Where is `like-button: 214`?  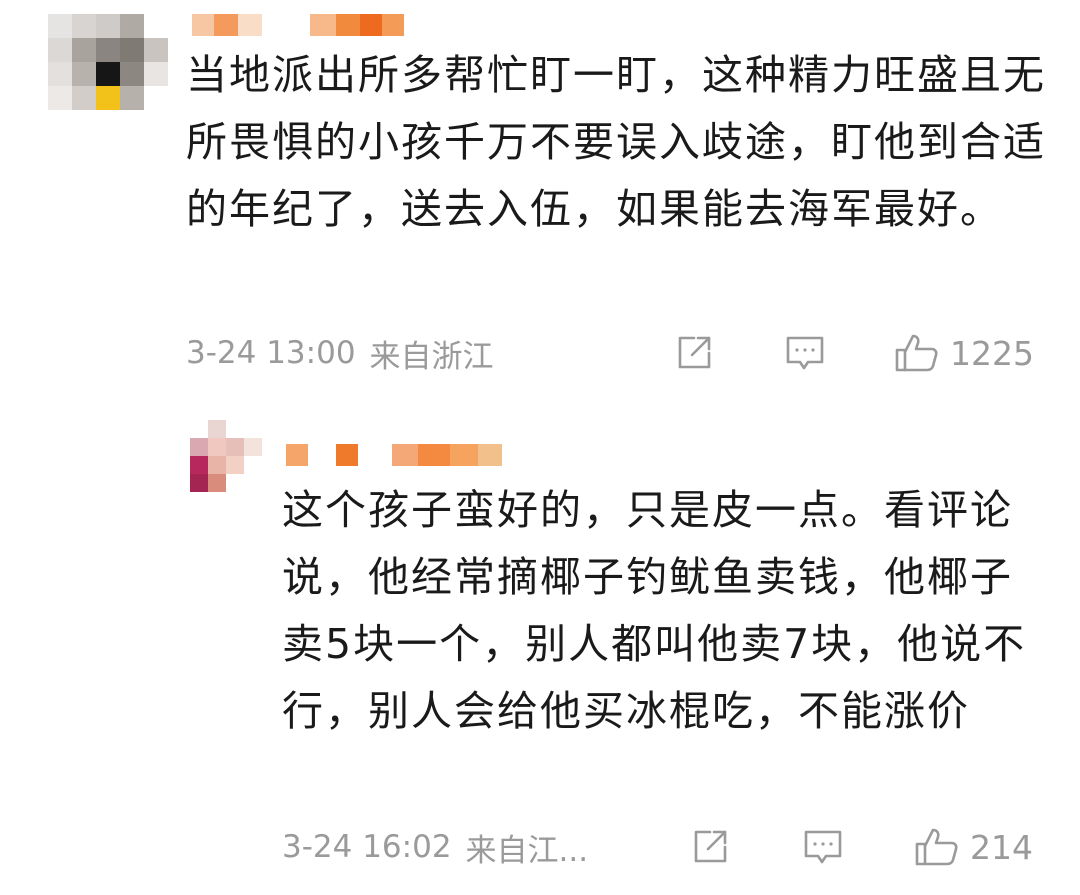 like-button: 214 is located at coordinates (973, 847).